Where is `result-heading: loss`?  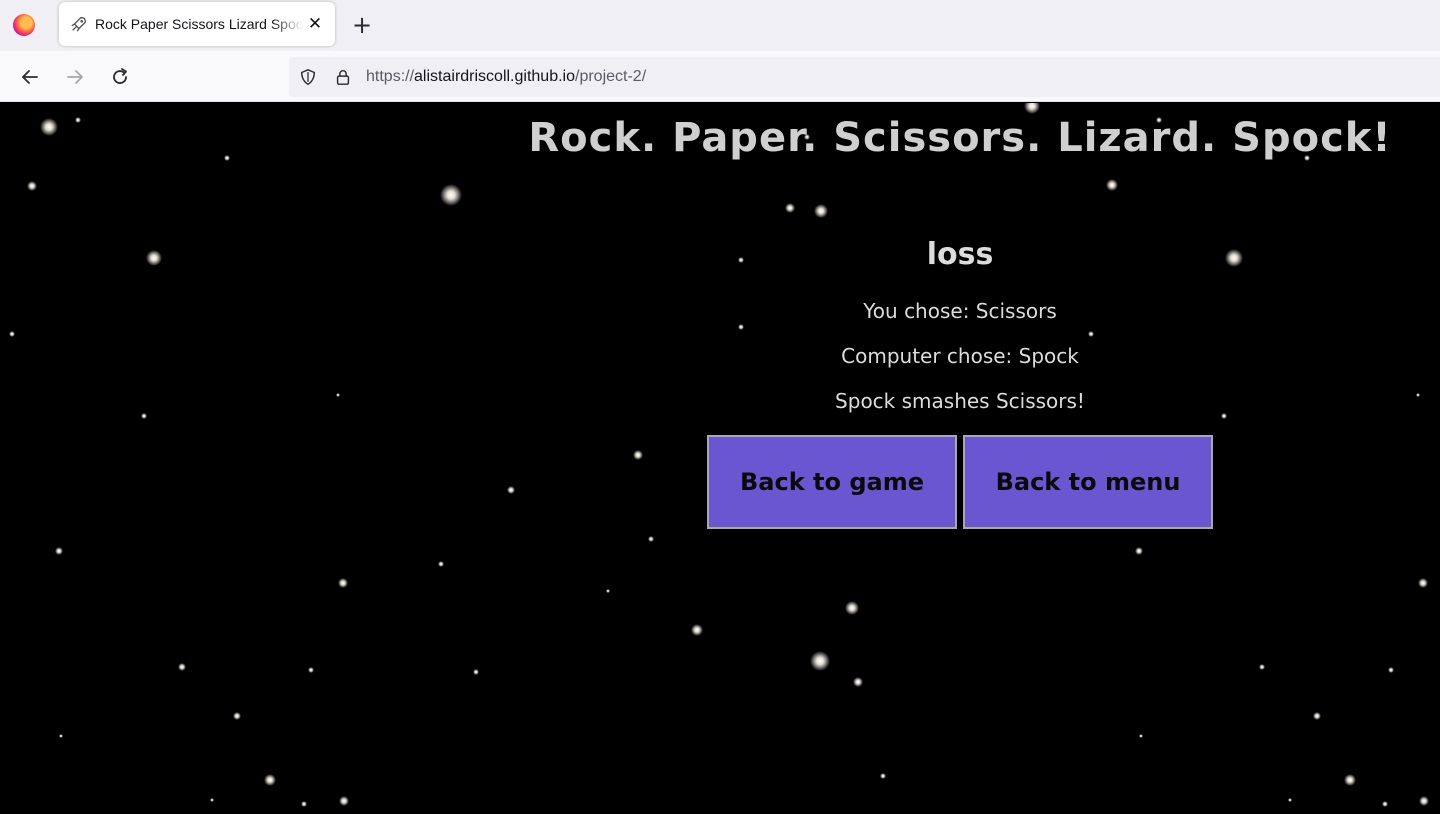 result-heading: loss is located at coordinates (960, 254).